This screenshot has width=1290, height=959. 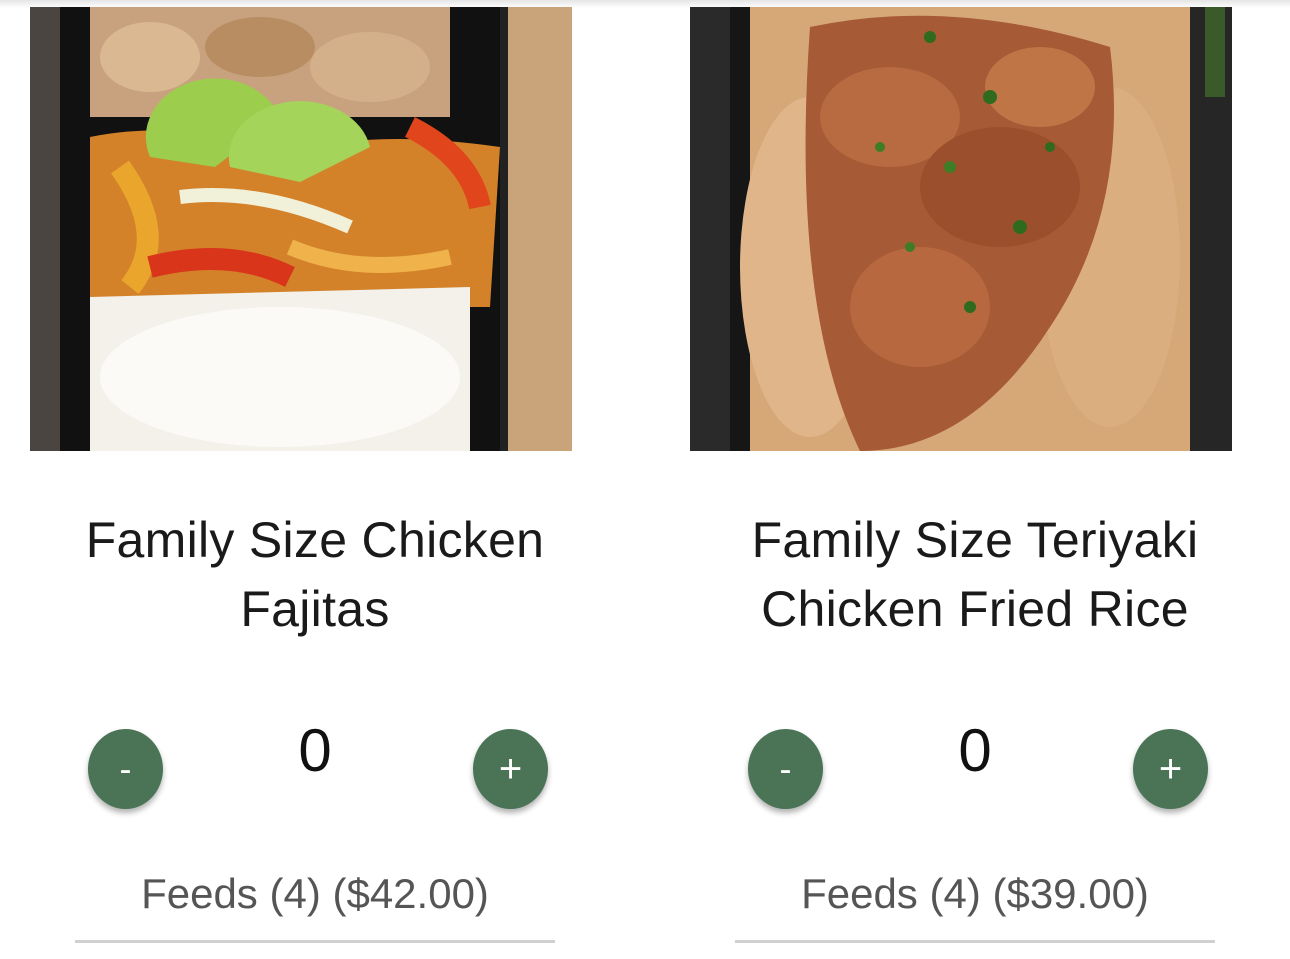 What do you see at coordinates (975, 893) in the screenshot?
I see `serving-price-label: Feeds (4) ($39.00)` at bounding box center [975, 893].